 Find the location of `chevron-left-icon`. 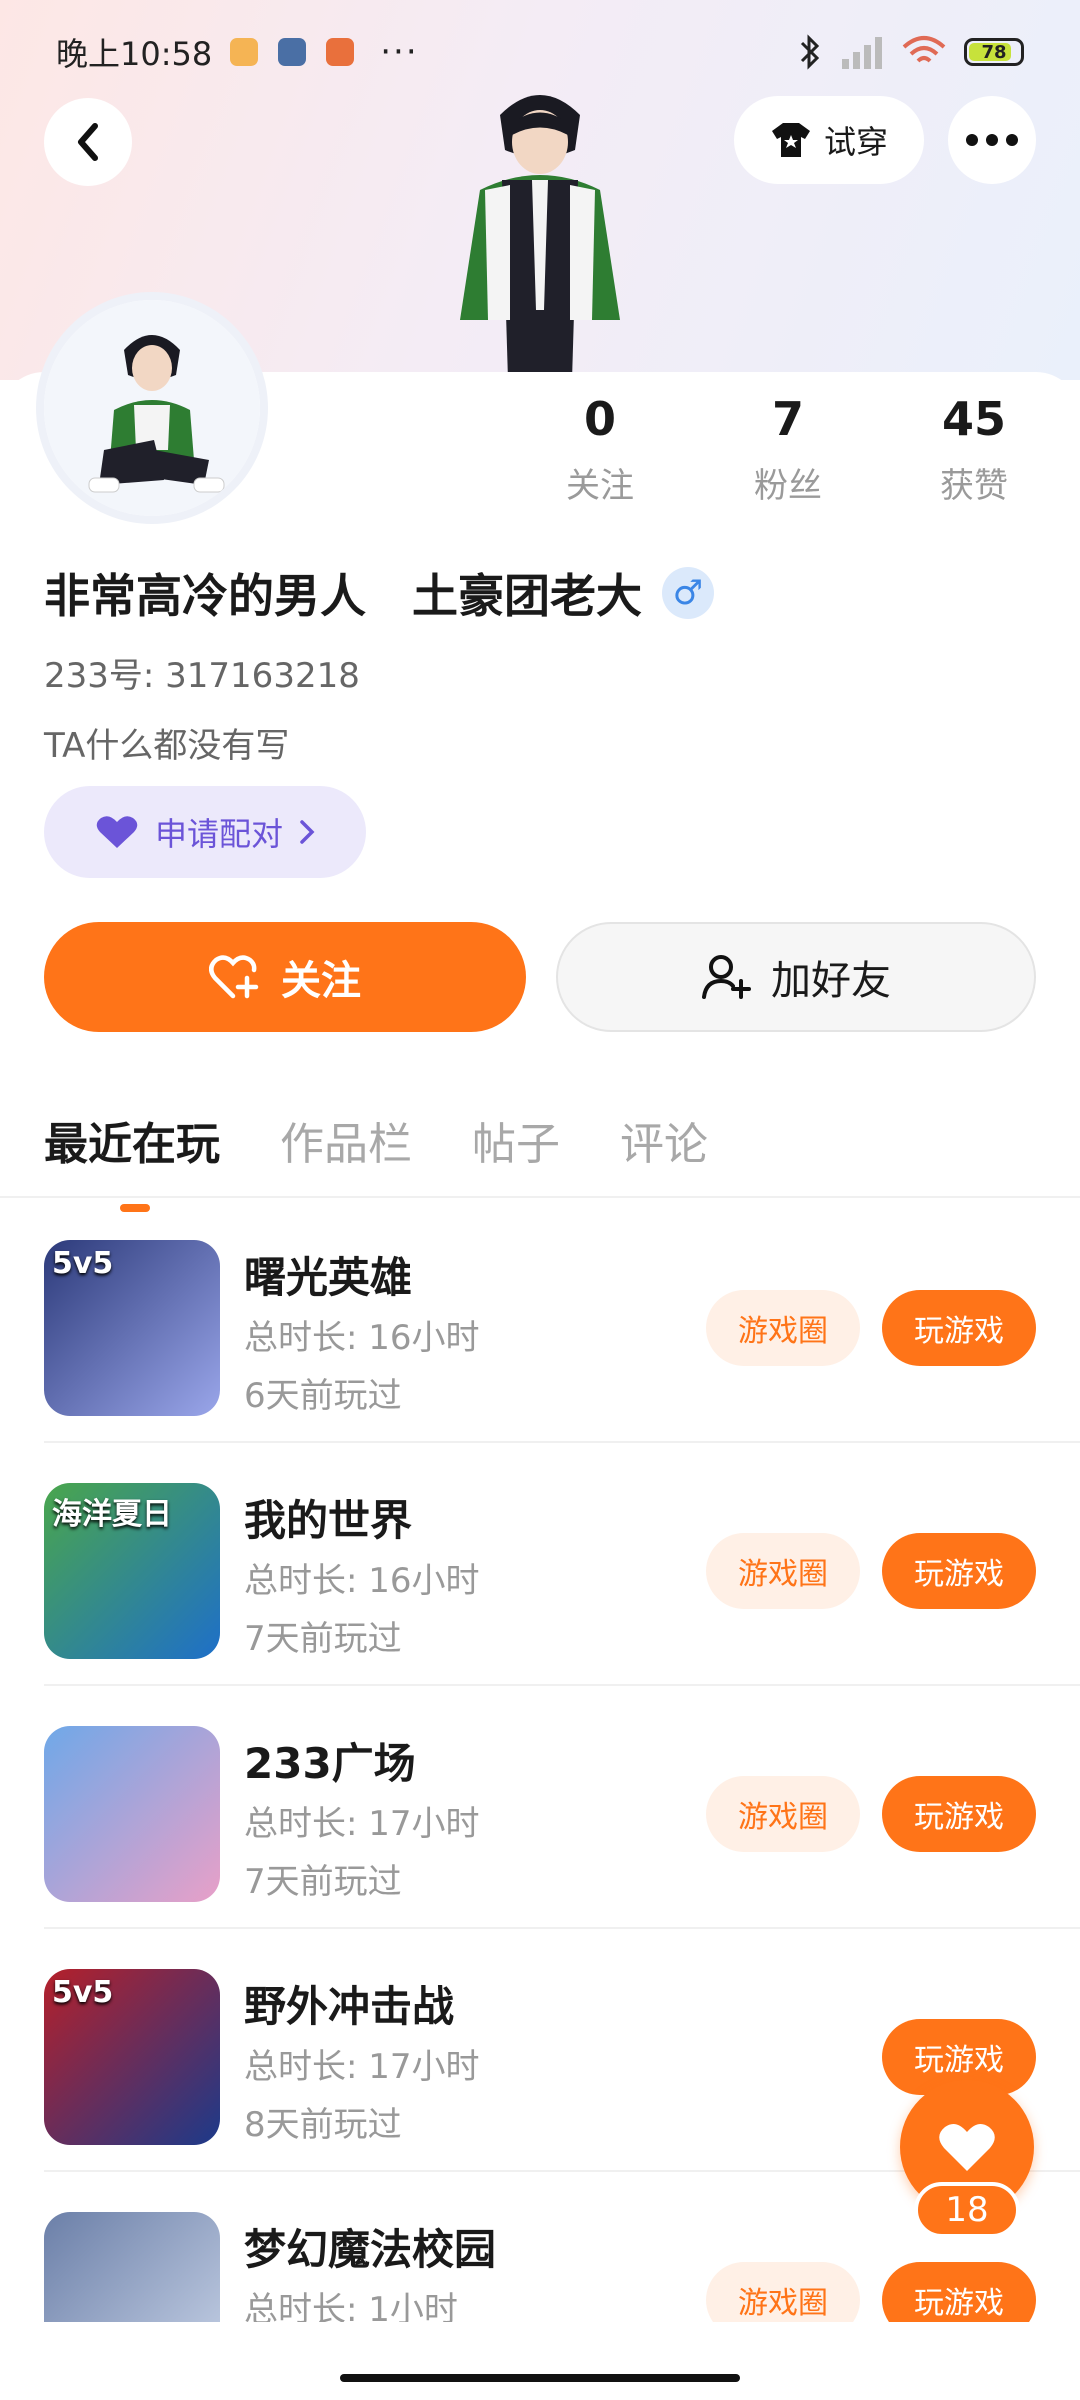

chevron-left-icon is located at coordinates (88, 142).